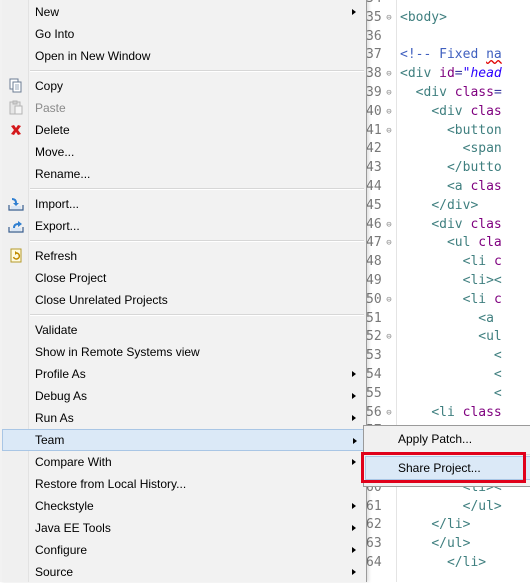 The height and width of the screenshot is (583, 530). Describe the element at coordinates (486, 318) in the screenshot. I see `code-text: <a` at that location.